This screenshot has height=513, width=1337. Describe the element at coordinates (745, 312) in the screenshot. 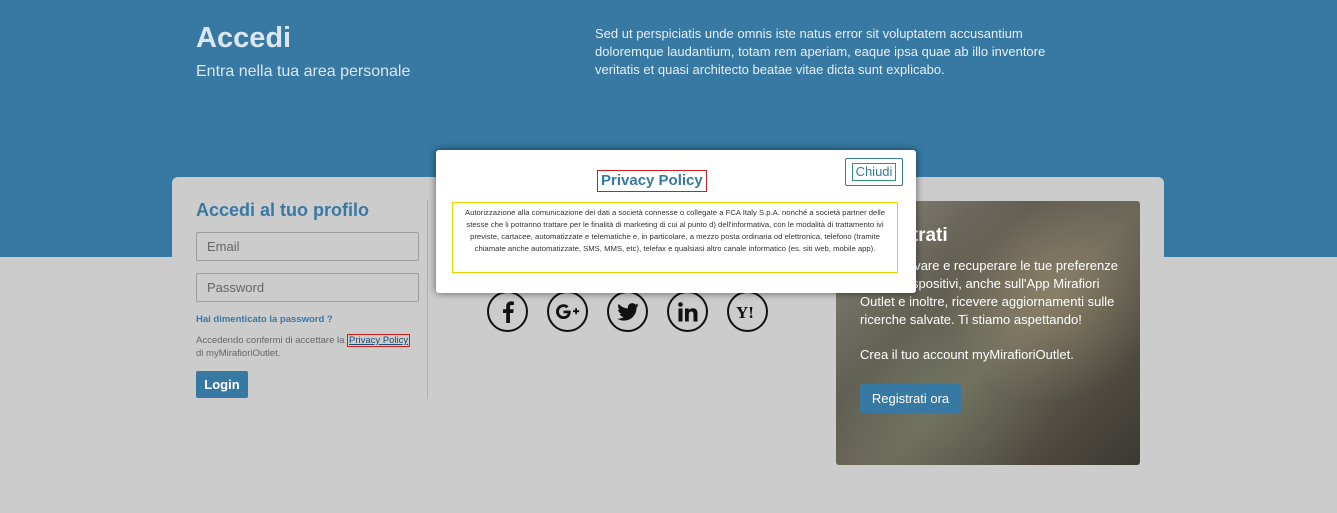

I see `svg-text: Y!` at that location.